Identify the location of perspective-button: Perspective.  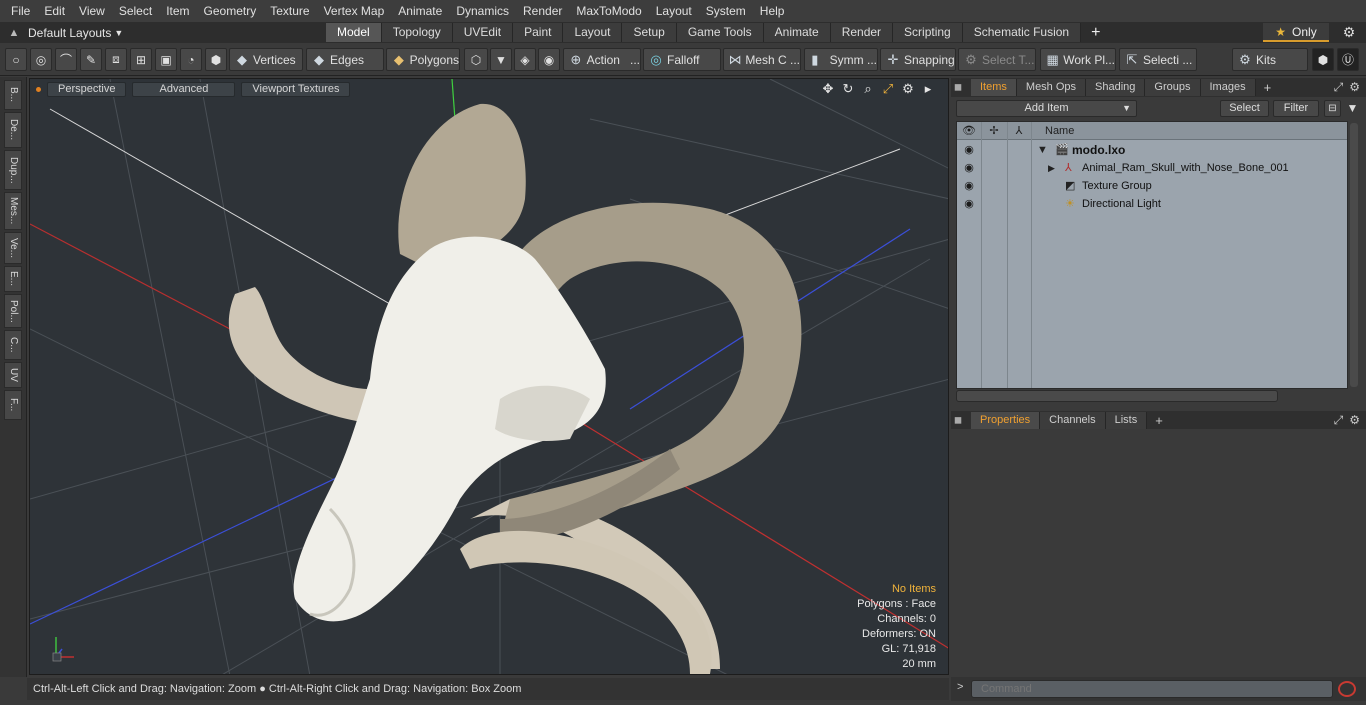
(87, 89).